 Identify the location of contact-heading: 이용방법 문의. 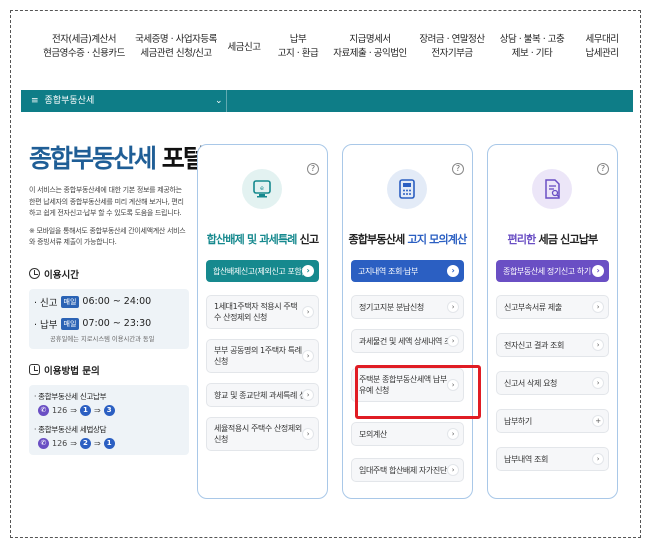
(109, 370).